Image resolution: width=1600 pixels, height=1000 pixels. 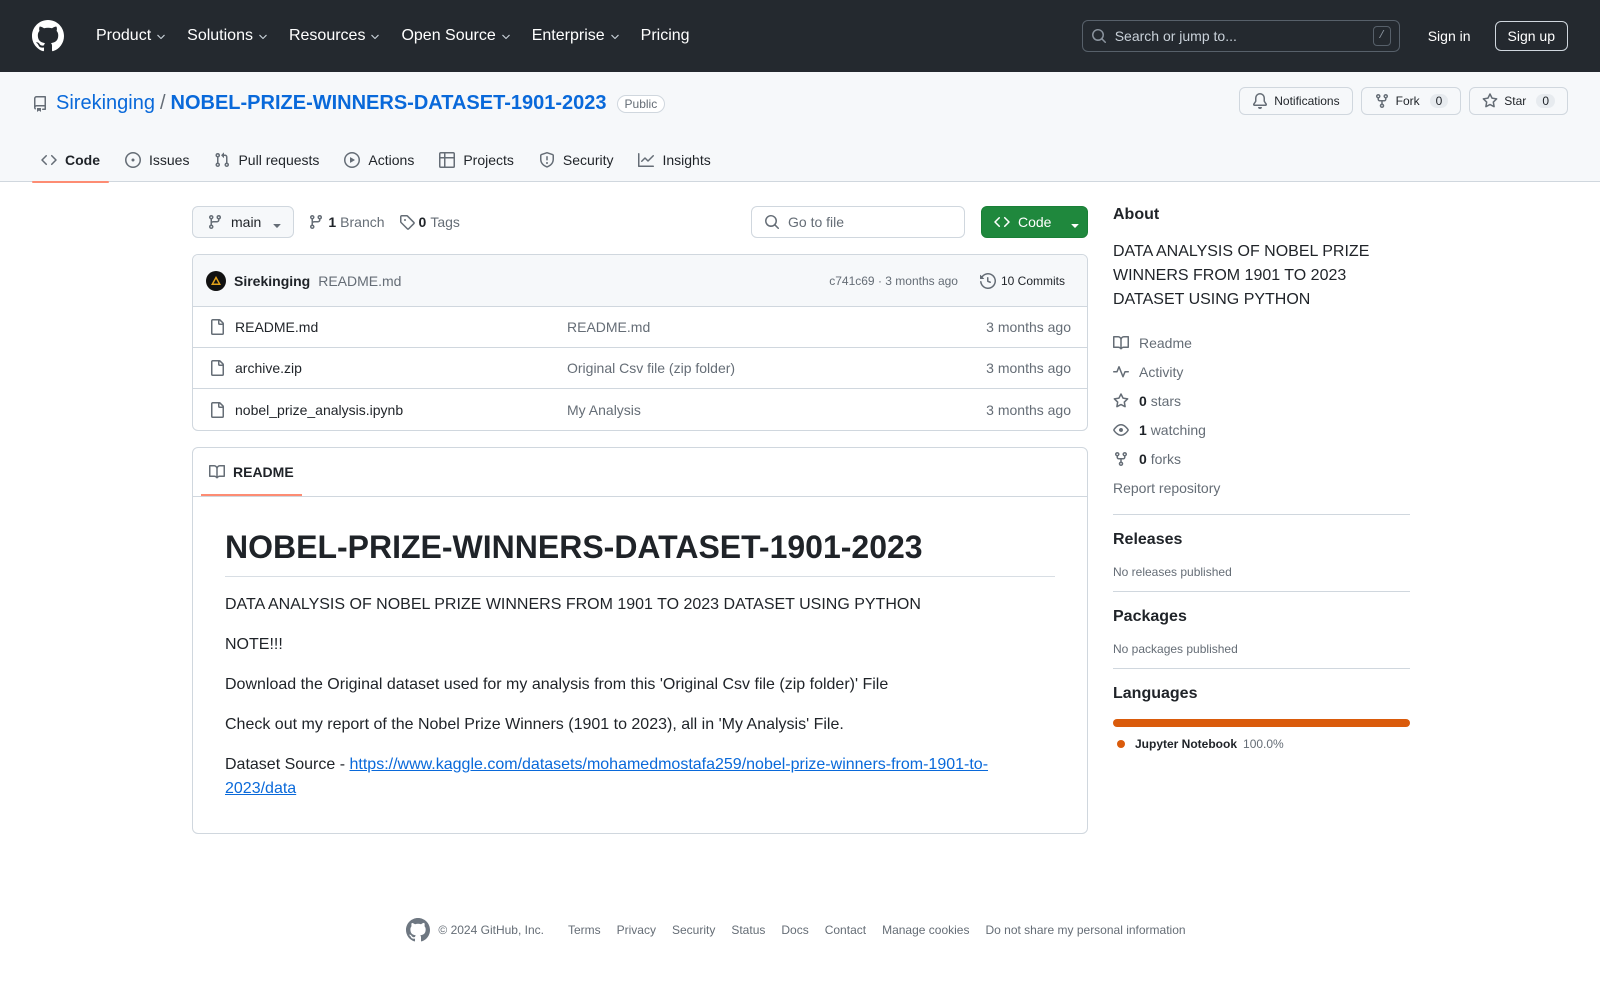 I want to click on footer-link-privacy: Privacy, so click(x=636, y=930).